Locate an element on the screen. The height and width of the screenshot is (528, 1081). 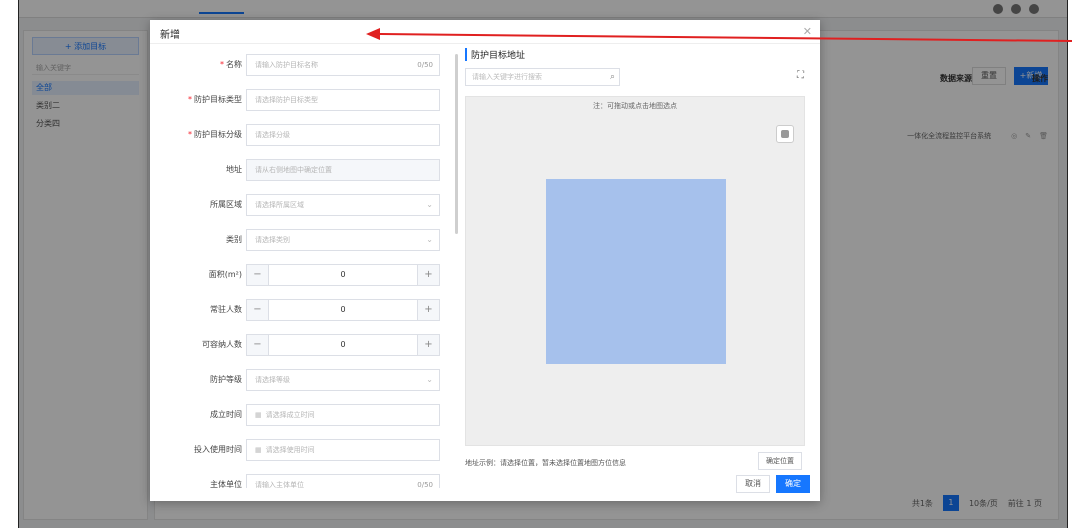
field-label-text: 投入使用时间 is located at coordinates (218, 449).